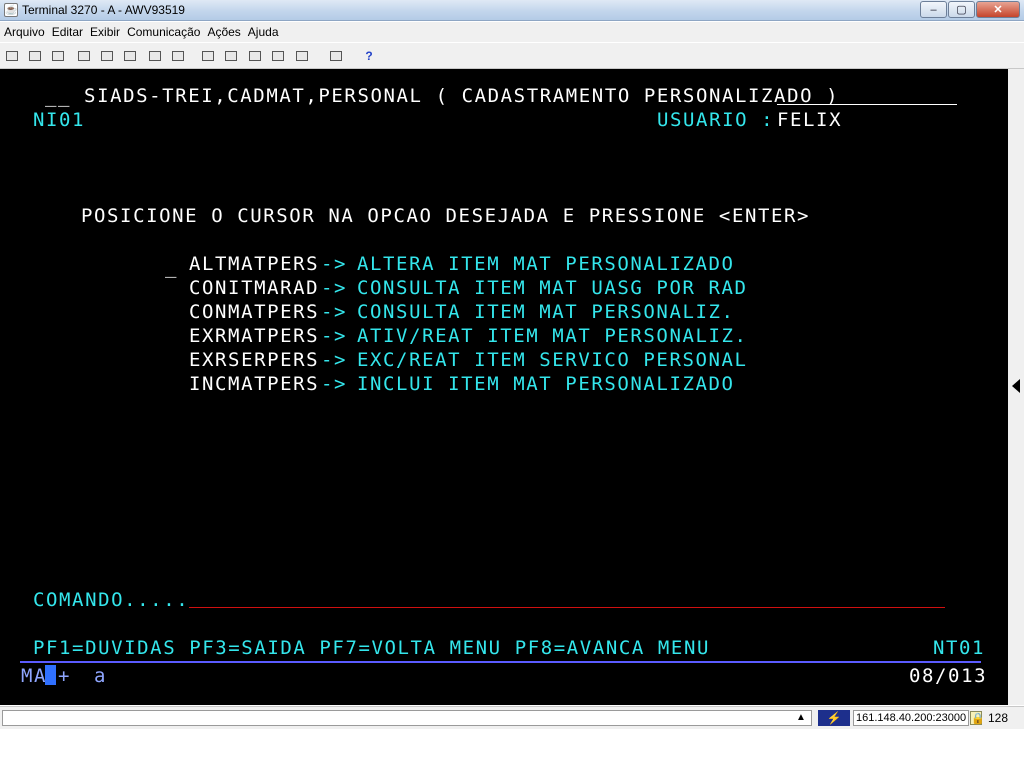 This screenshot has height=768, width=1024. Describe the element at coordinates (500, 662) in the screenshot. I see `oia-separator` at that location.